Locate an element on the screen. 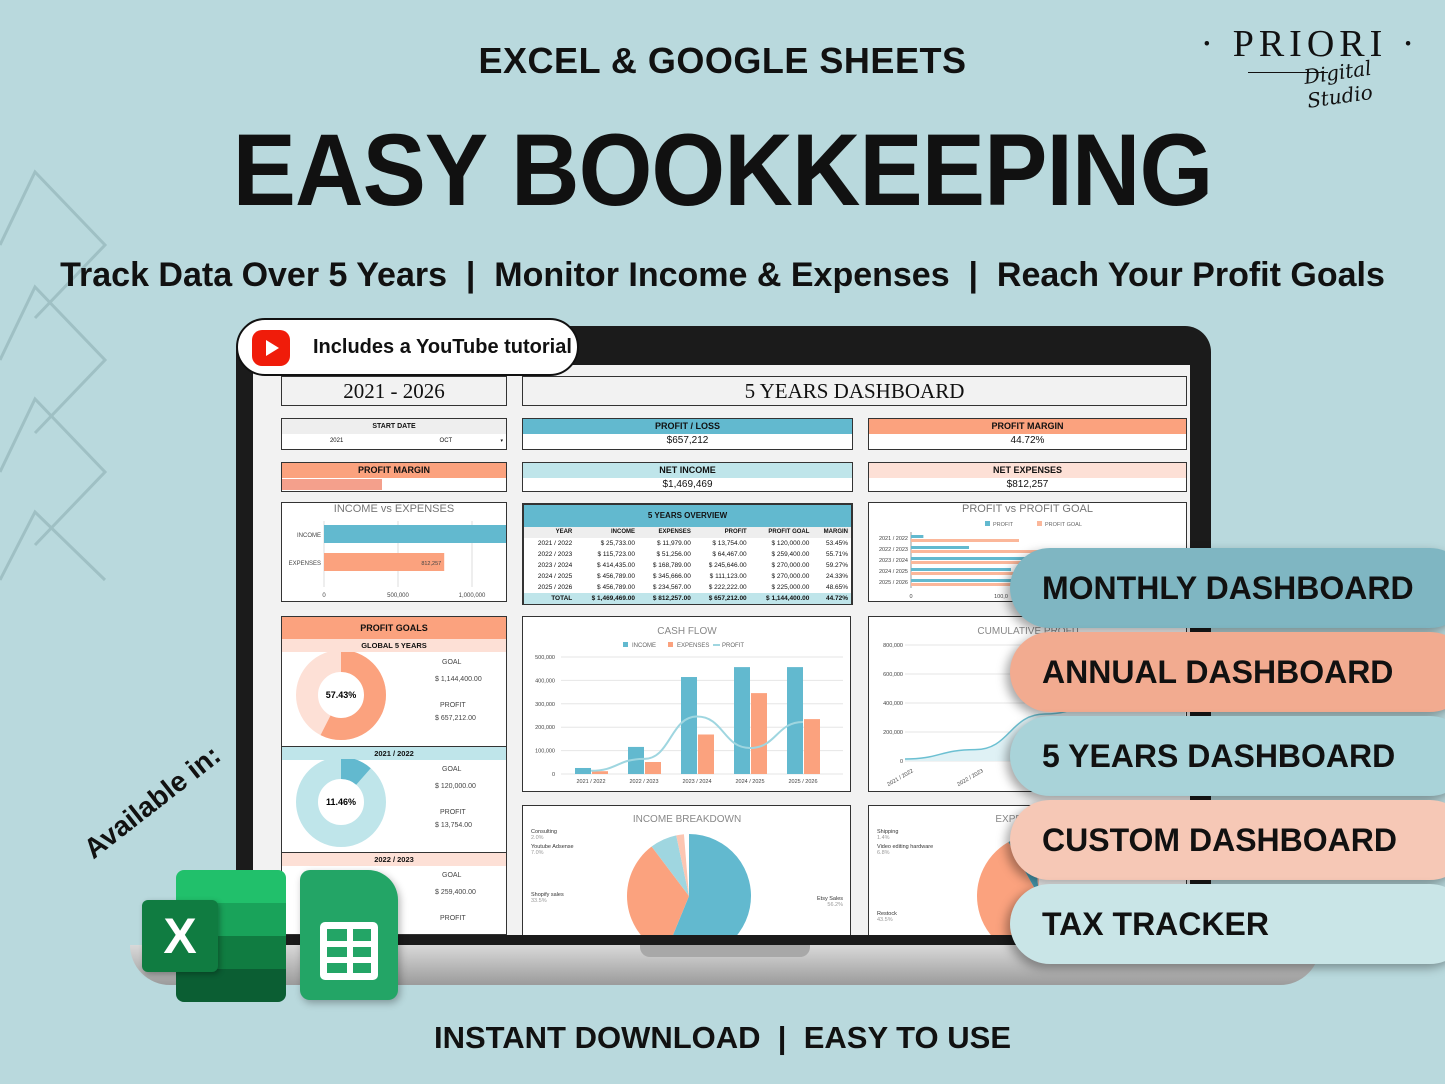 This screenshot has height=1084, width=1445. google-sheets-icon is located at coordinates (349, 935).